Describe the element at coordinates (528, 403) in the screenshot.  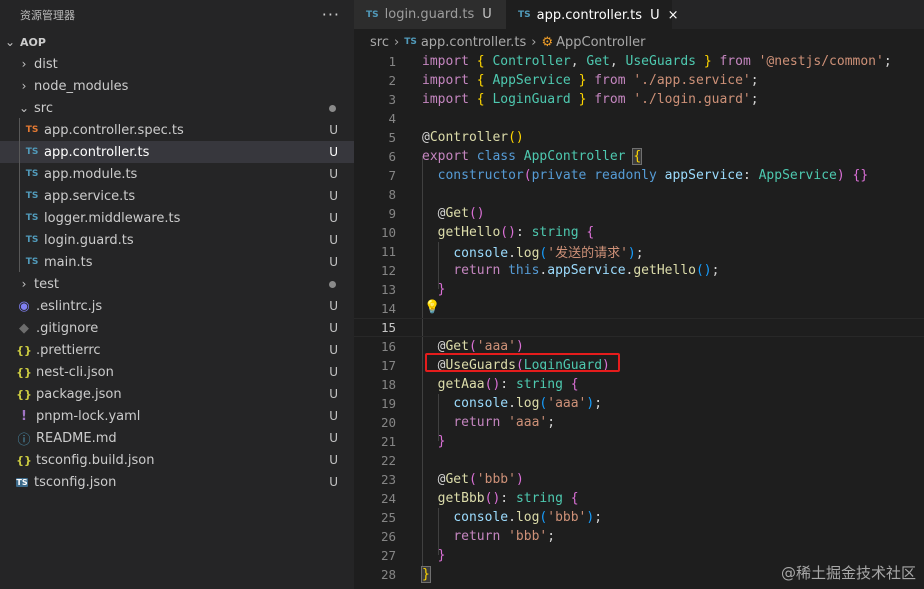
I see `code-line: console.log('aaa');` at that location.